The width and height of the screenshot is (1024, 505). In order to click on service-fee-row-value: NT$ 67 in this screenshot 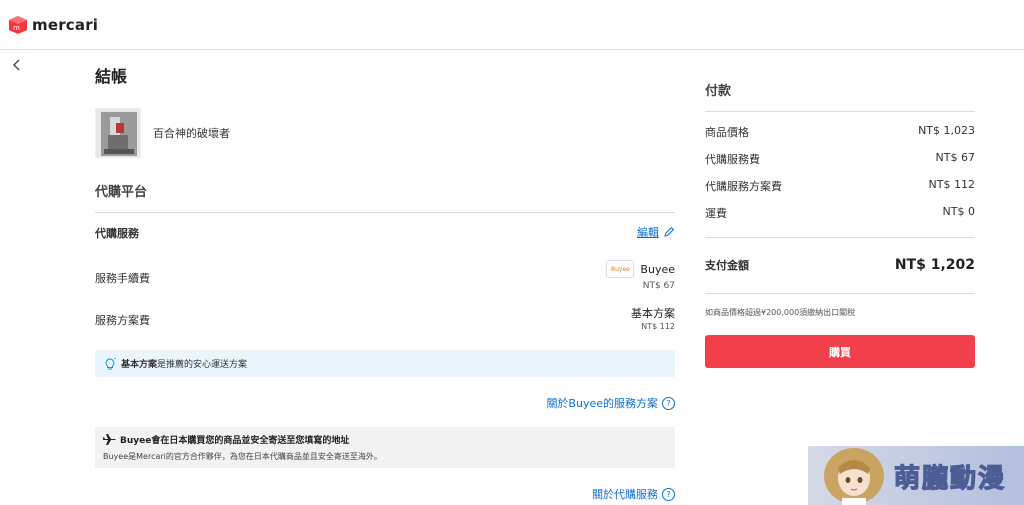, I will do `click(955, 157)`.